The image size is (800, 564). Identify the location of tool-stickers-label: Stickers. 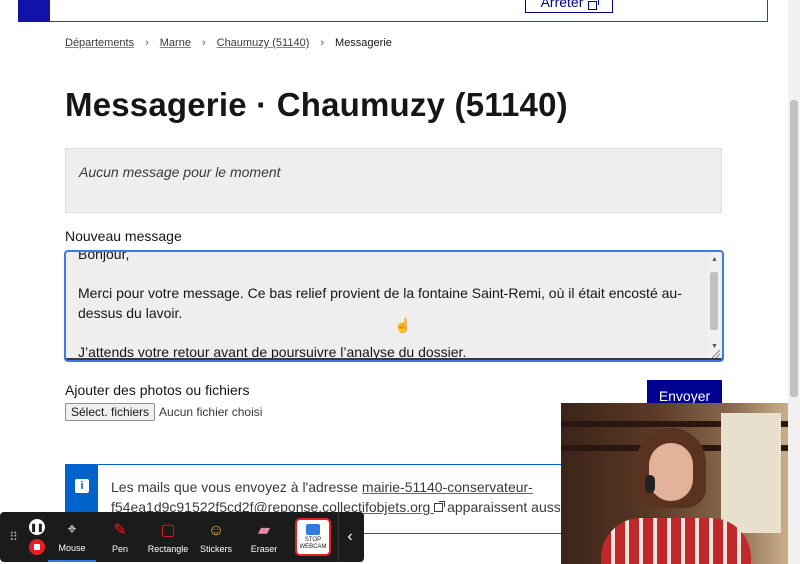
(215, 548).